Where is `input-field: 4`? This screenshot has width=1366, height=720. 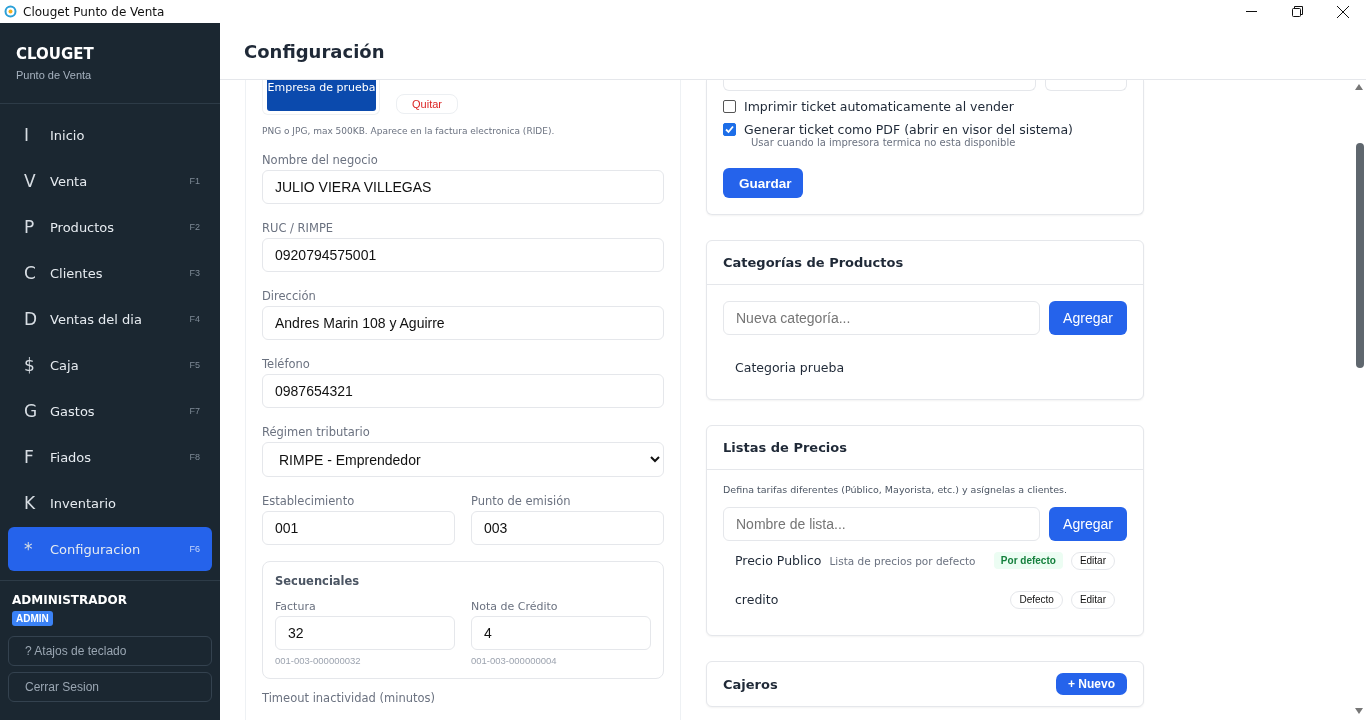
input-field: 4 is located at coordinates (561, 633).